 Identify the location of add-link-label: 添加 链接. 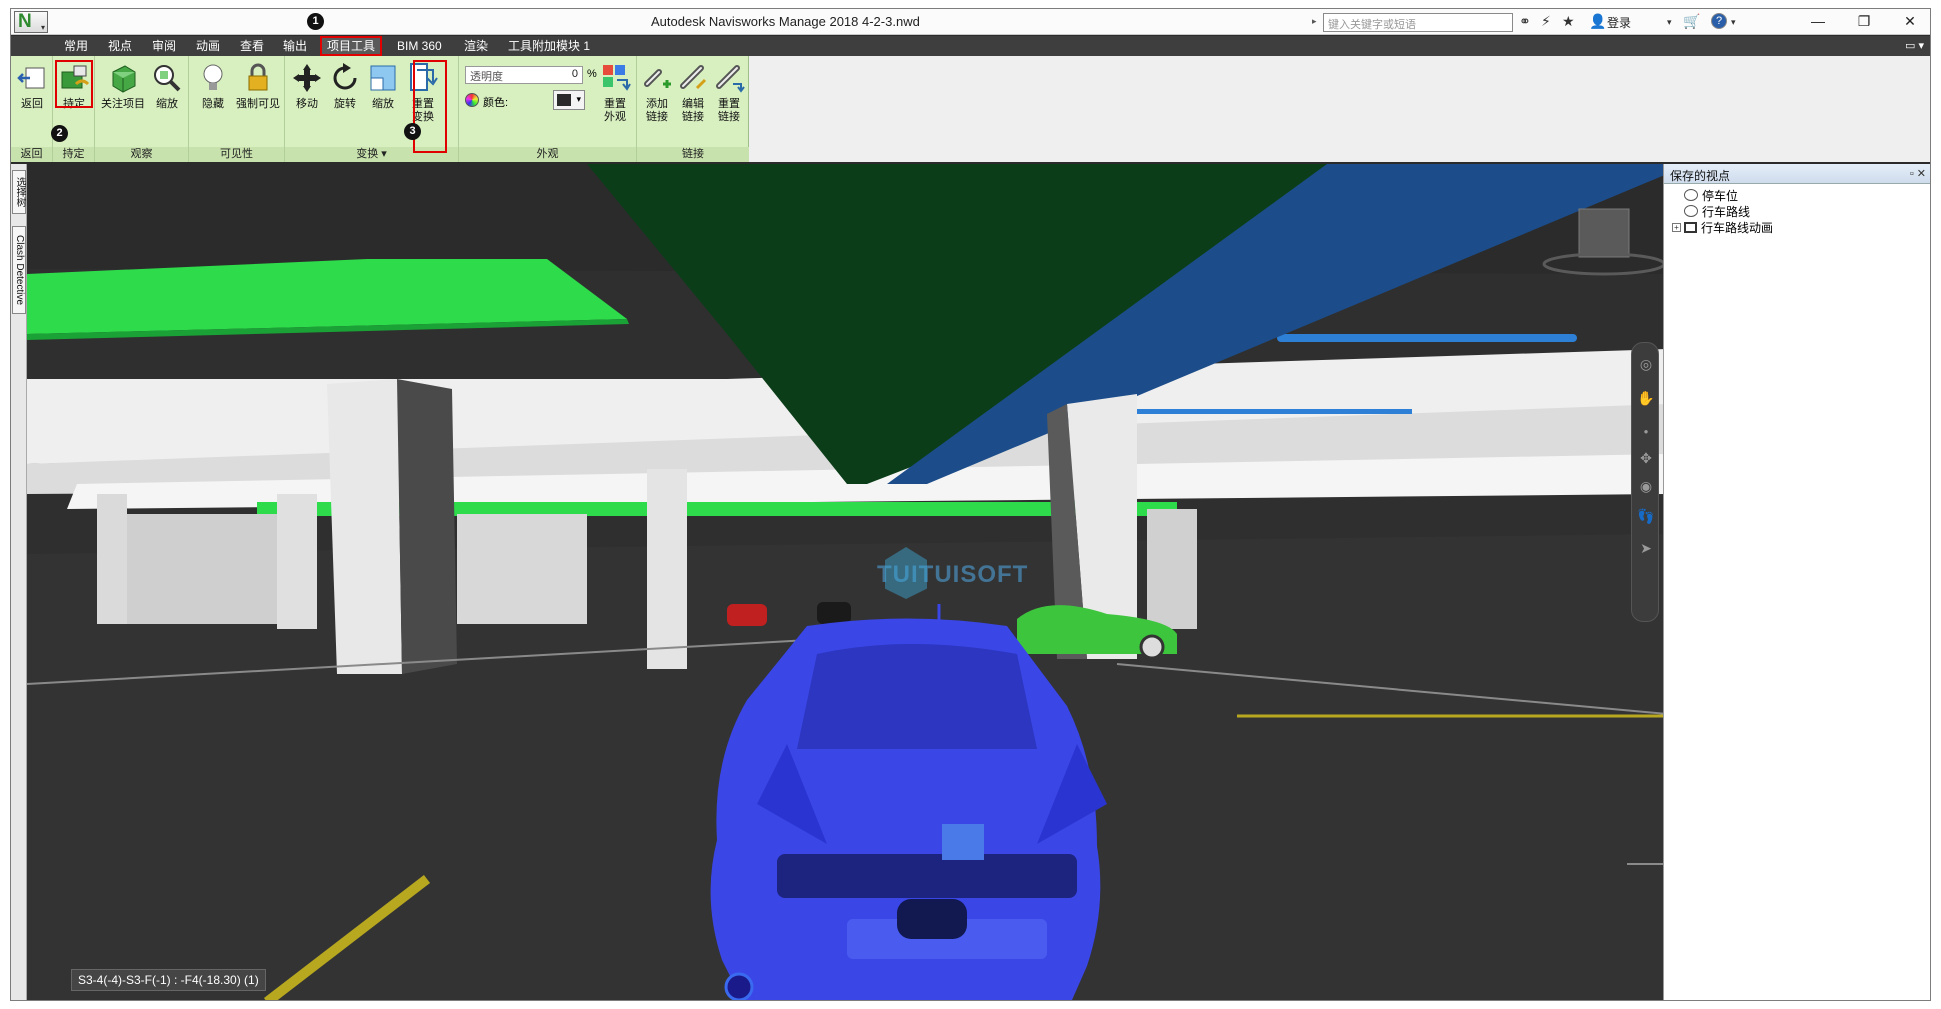
(657, 110).